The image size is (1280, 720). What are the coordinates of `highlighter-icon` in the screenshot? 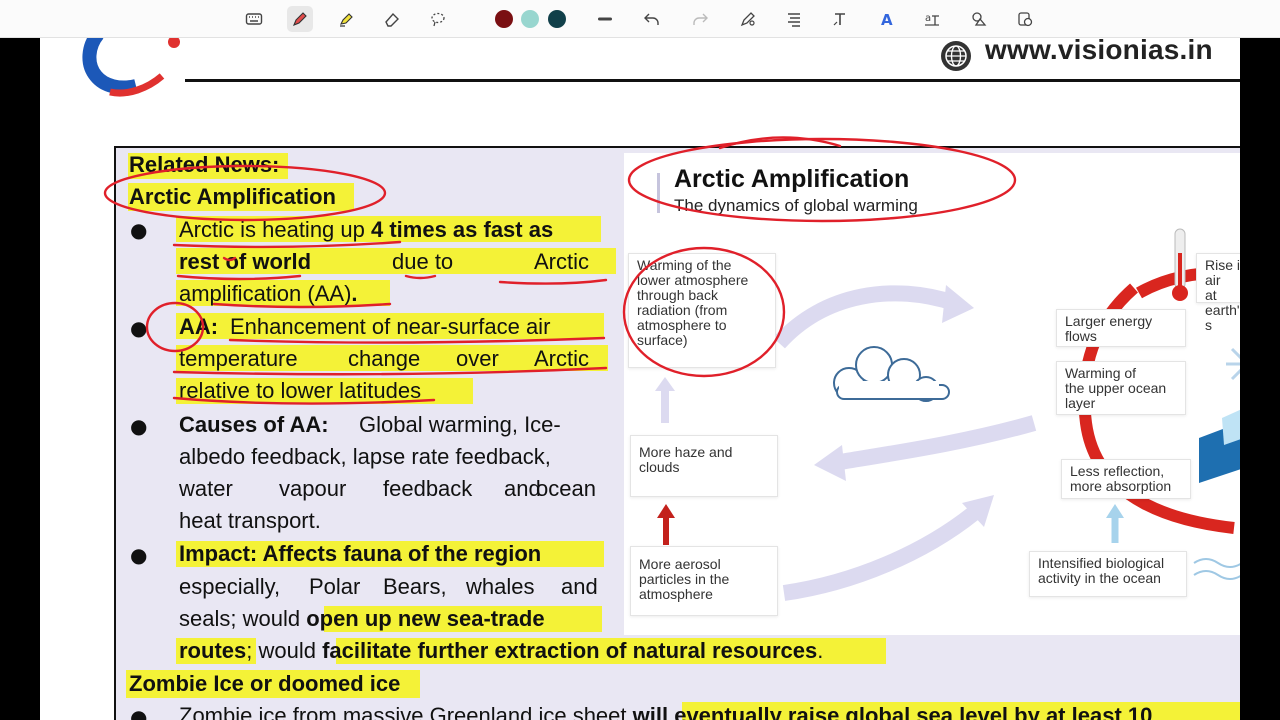 It's located at (346, 19).